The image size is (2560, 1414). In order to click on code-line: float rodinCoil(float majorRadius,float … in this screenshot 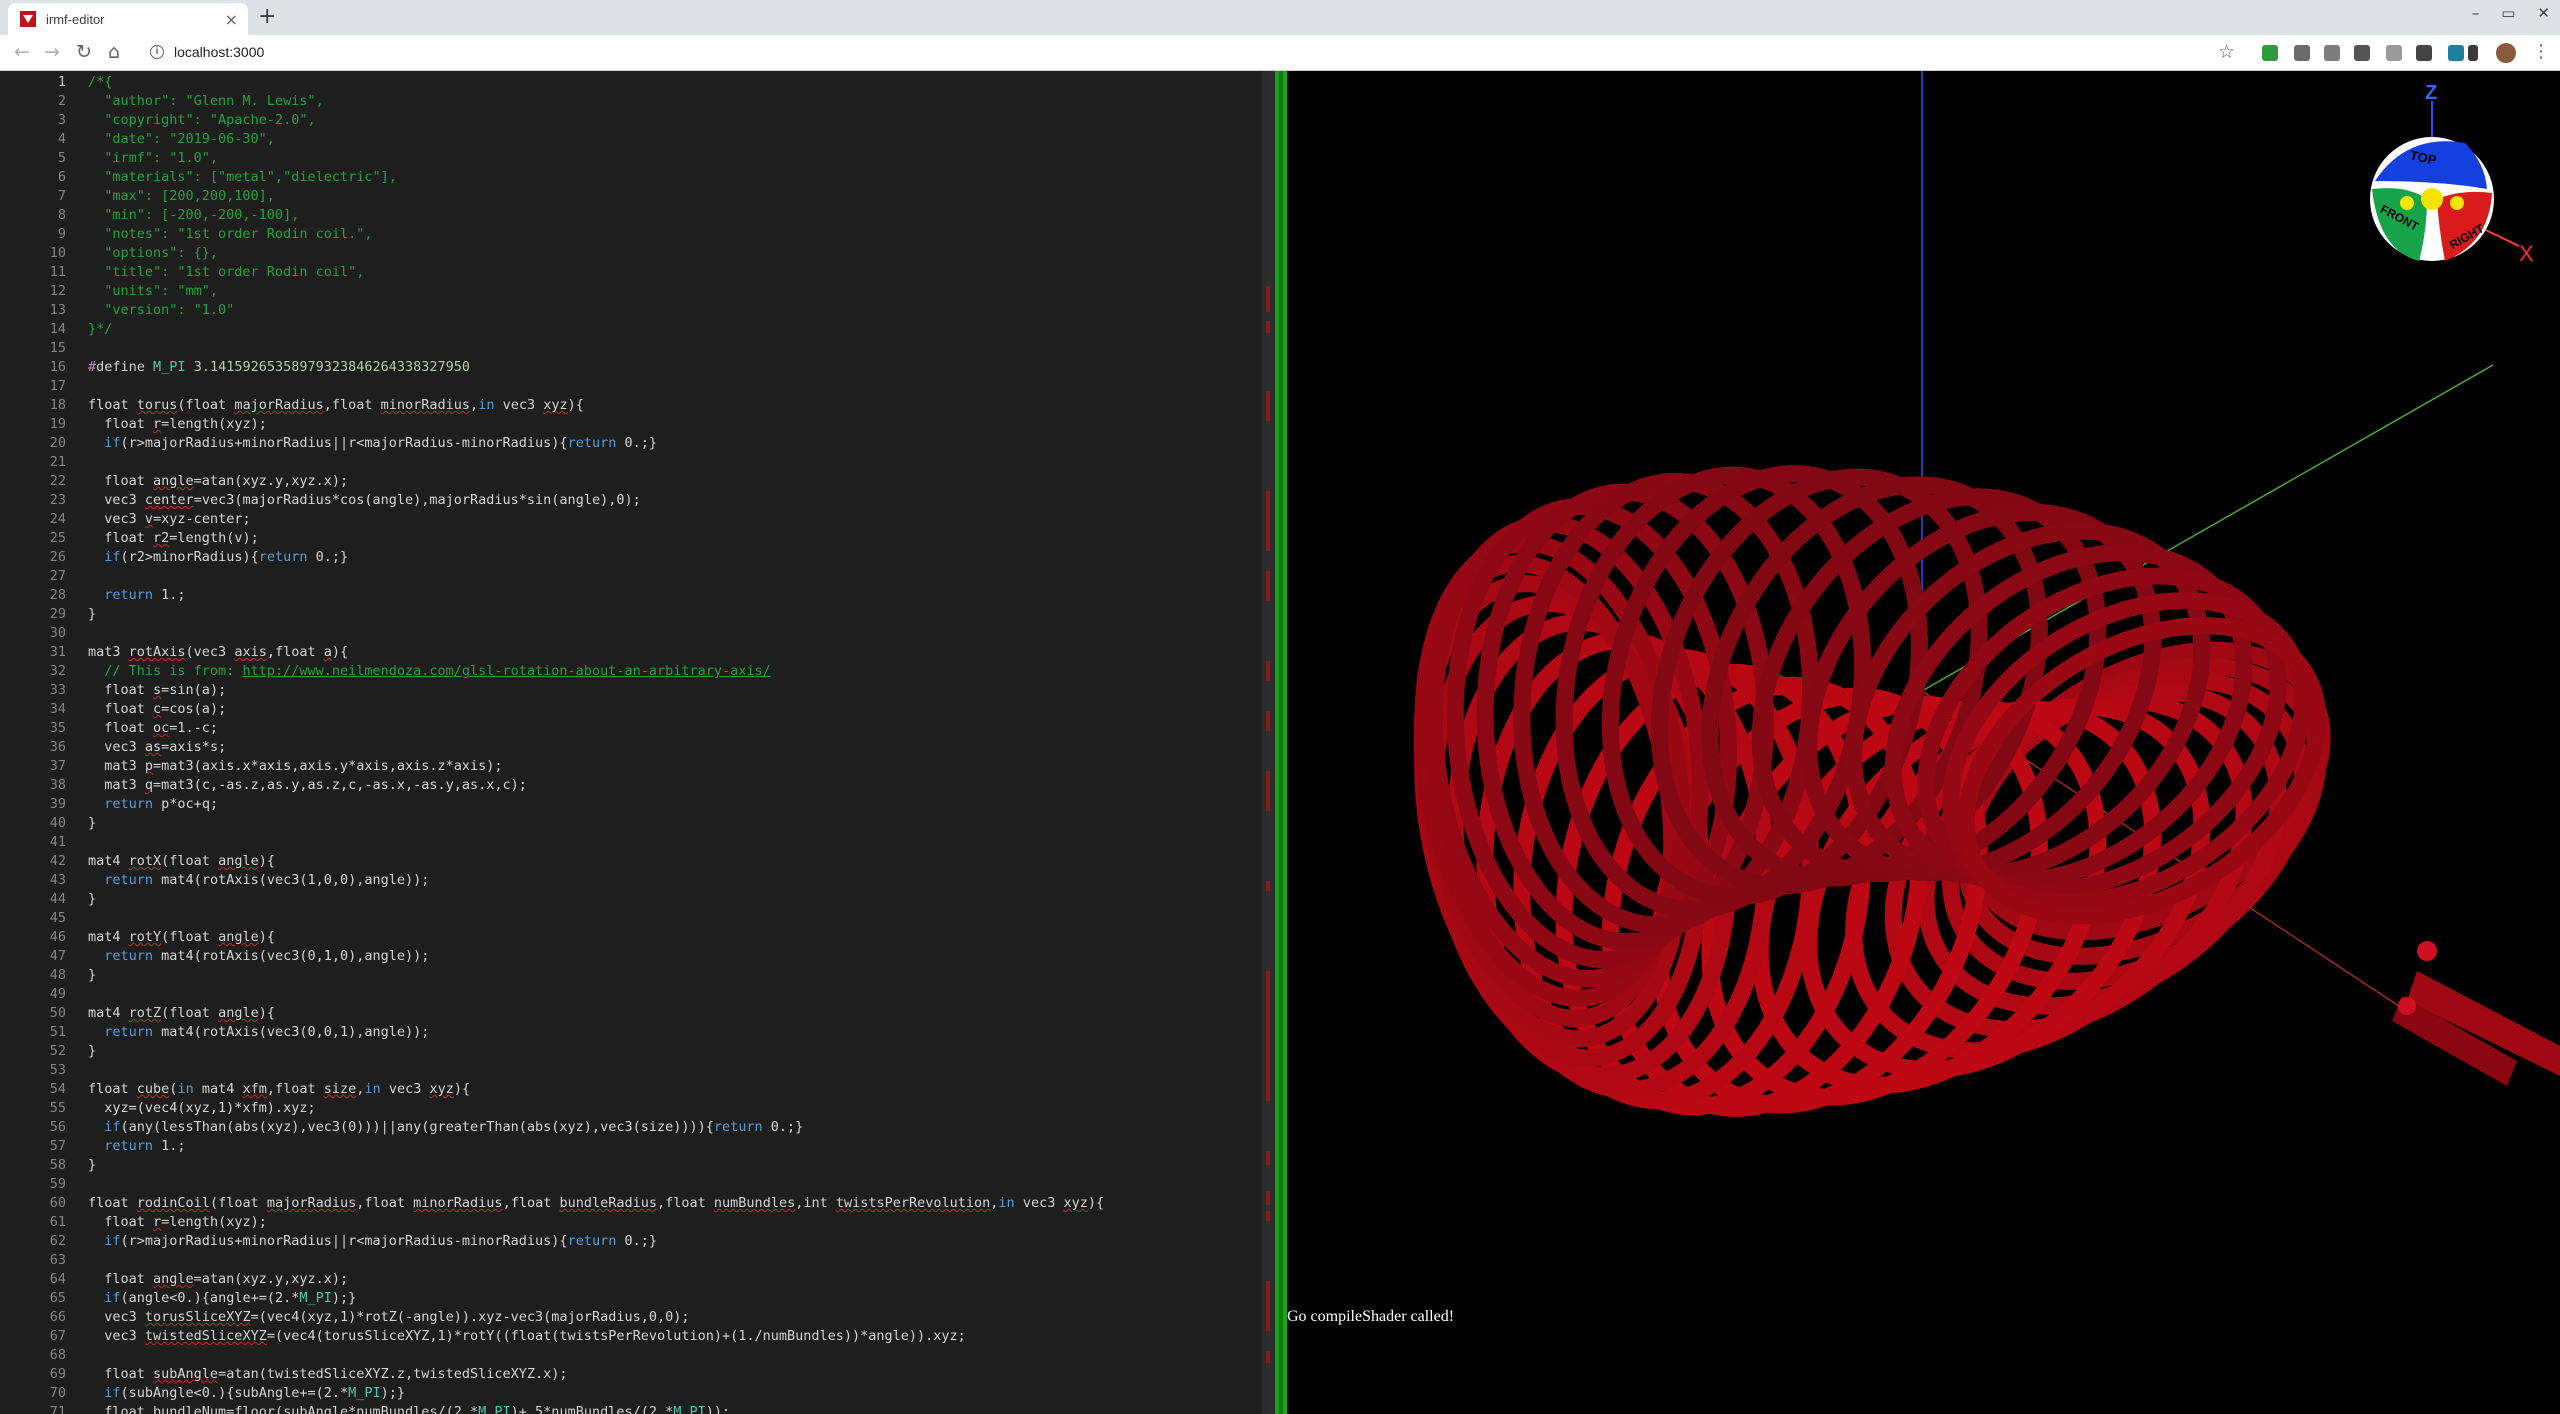, I will do `click(596, 1203)`.